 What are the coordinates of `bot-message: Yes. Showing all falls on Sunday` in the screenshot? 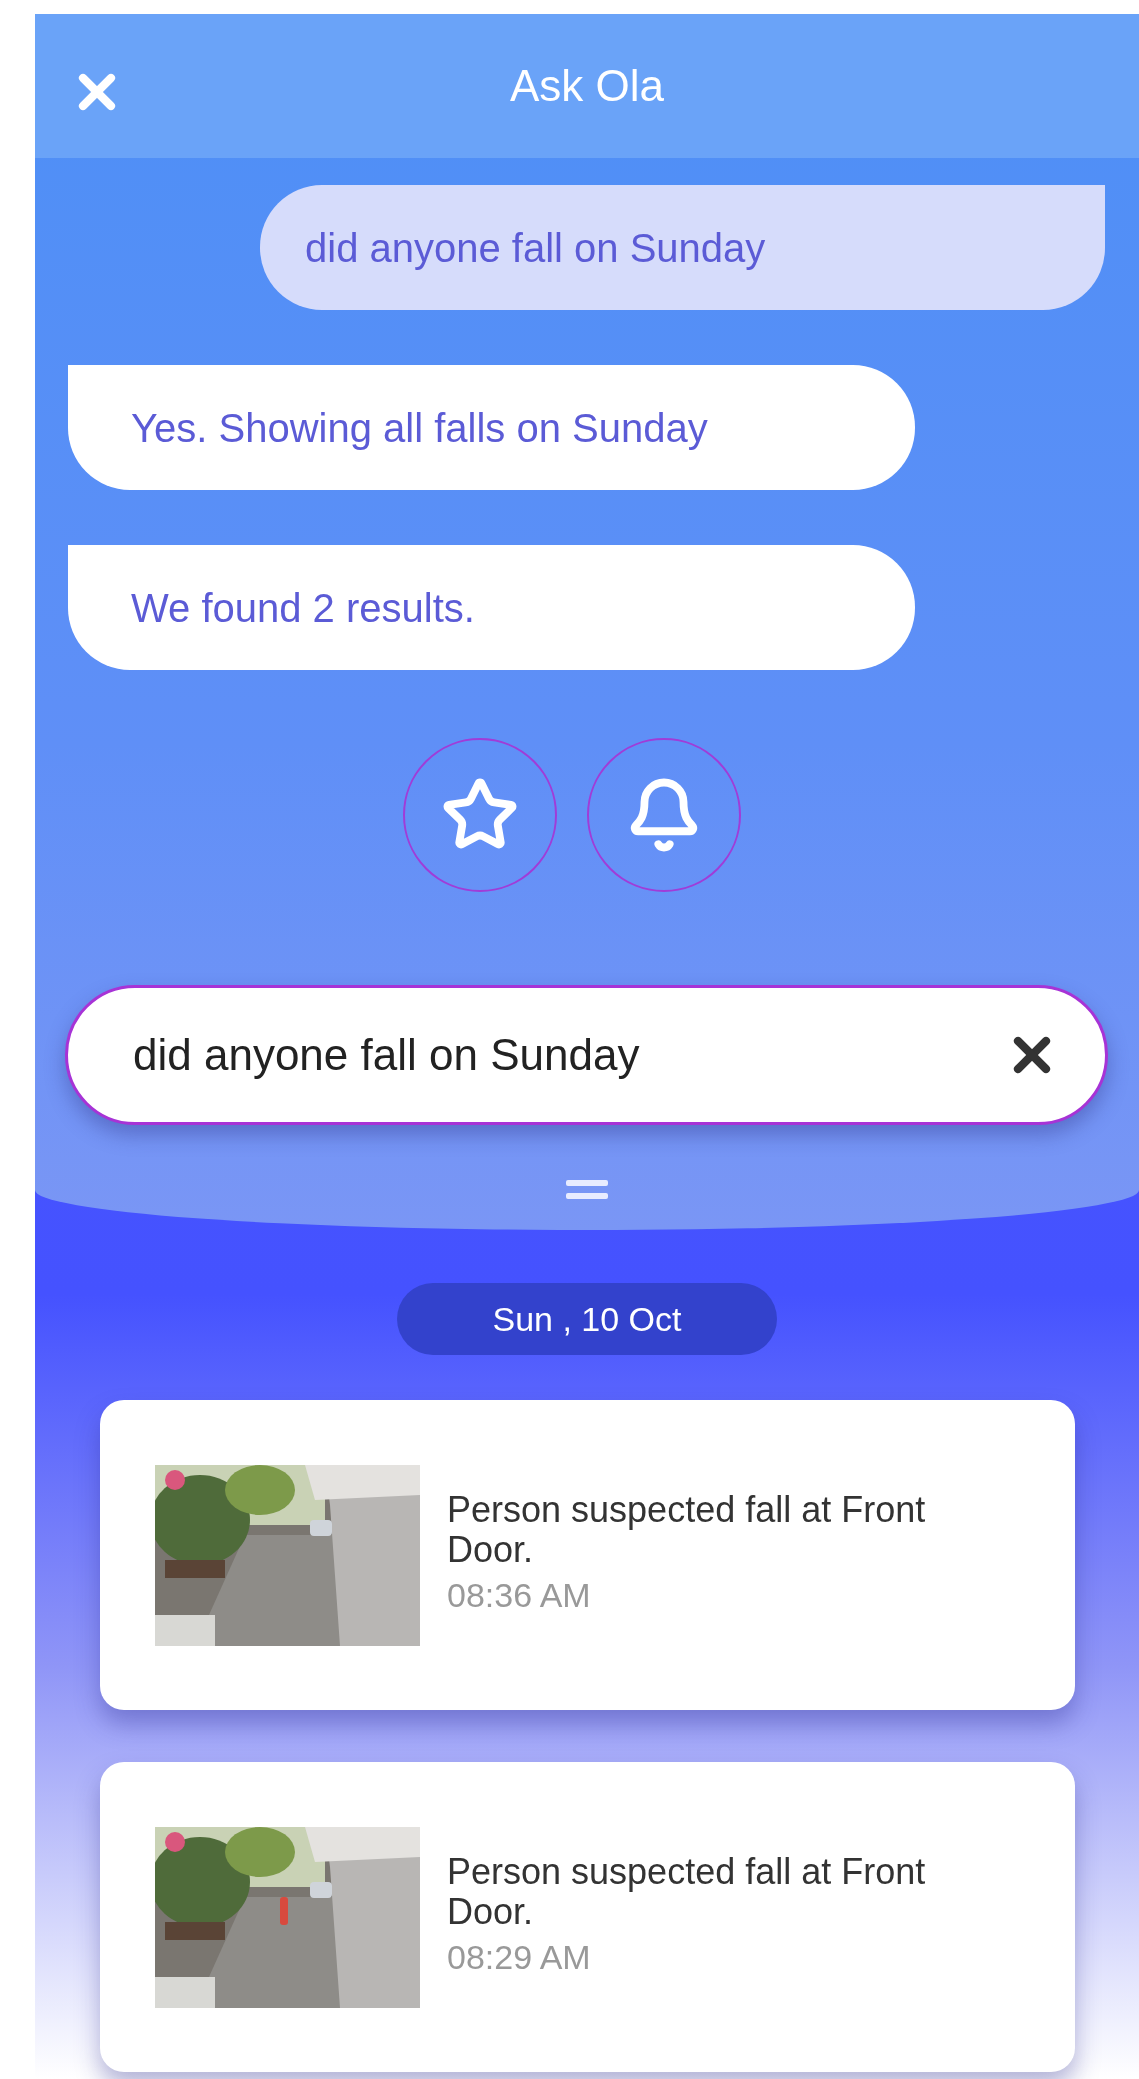 It's located at (491, 427).